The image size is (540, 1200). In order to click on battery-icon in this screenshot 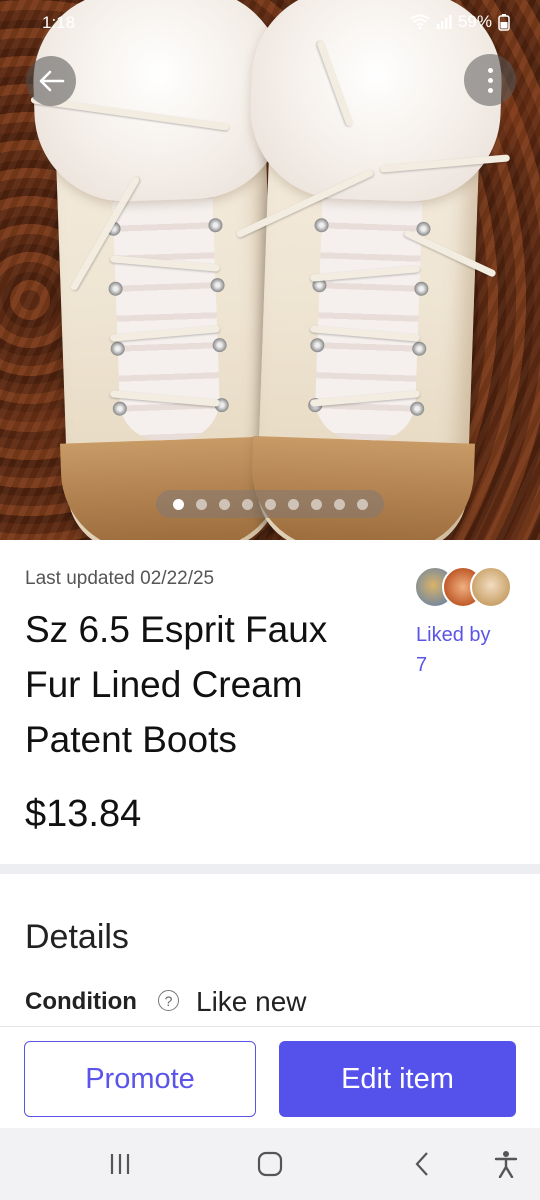, I will do `click(504, 22)`.